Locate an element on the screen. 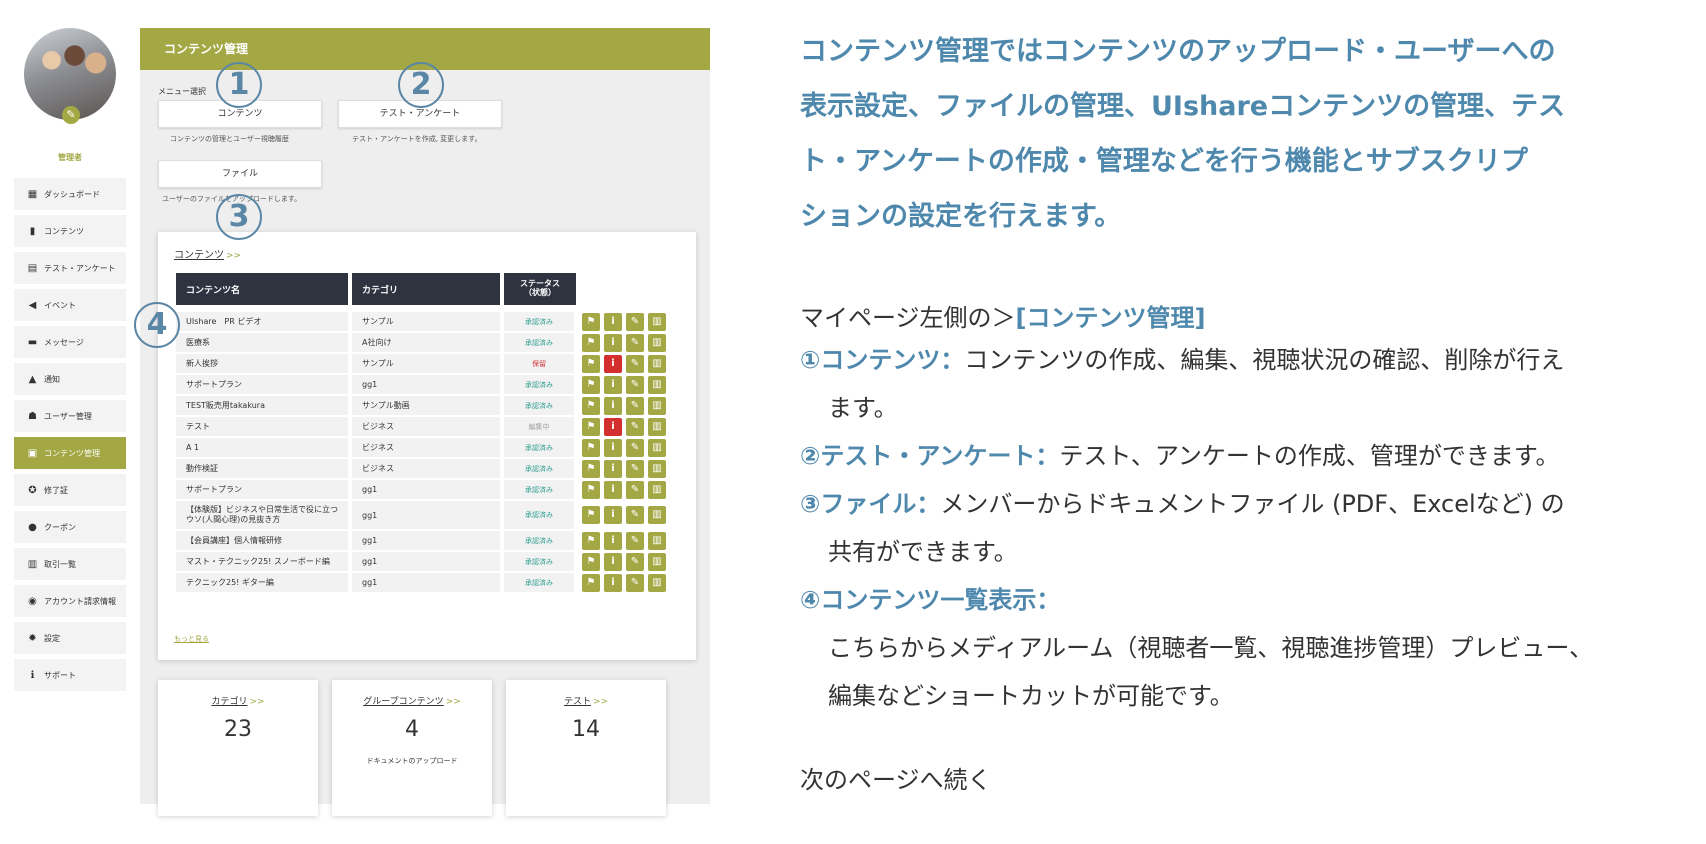 Image resolution: width=1706 pixels, height=844 pixels. content-list-title: コンテンツ >> is located at coordinates (207, 253).